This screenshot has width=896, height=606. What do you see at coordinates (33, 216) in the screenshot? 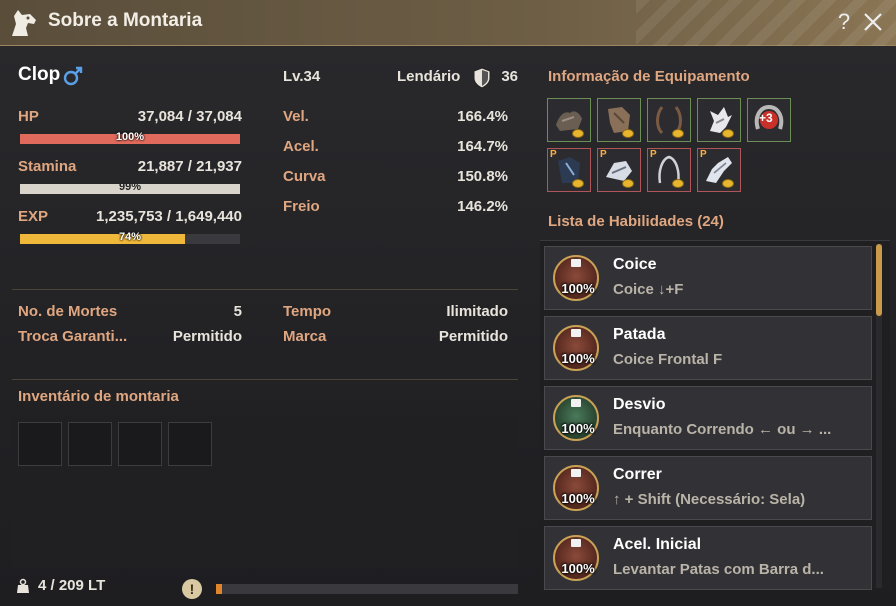
I see `exp-label: EXP` at bounding box center [33, 216].